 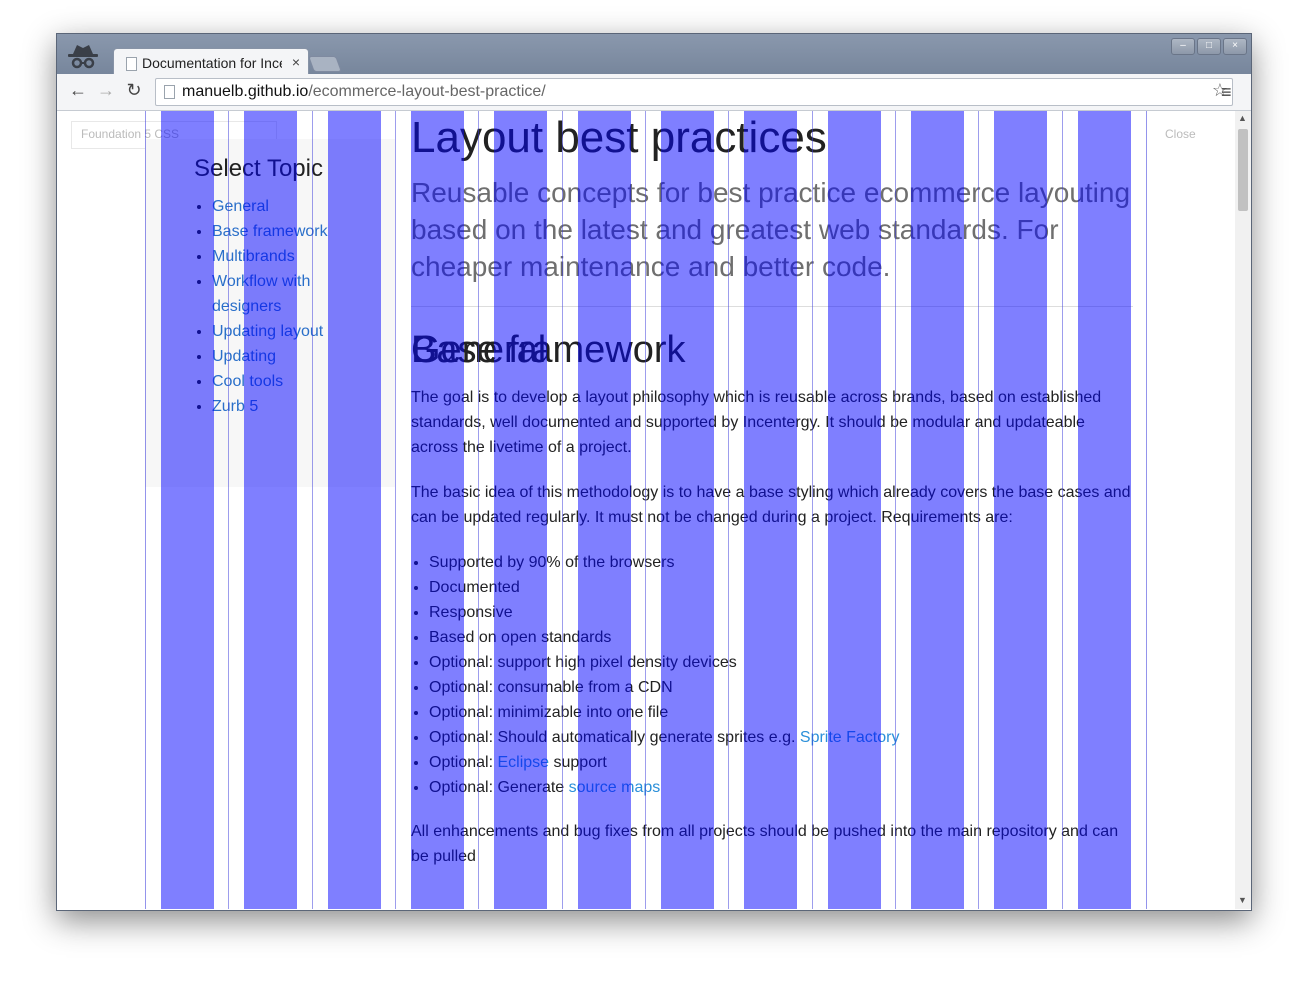 I want to click on chrome-menu-icon: ≡, so click(x=1226, y=92).